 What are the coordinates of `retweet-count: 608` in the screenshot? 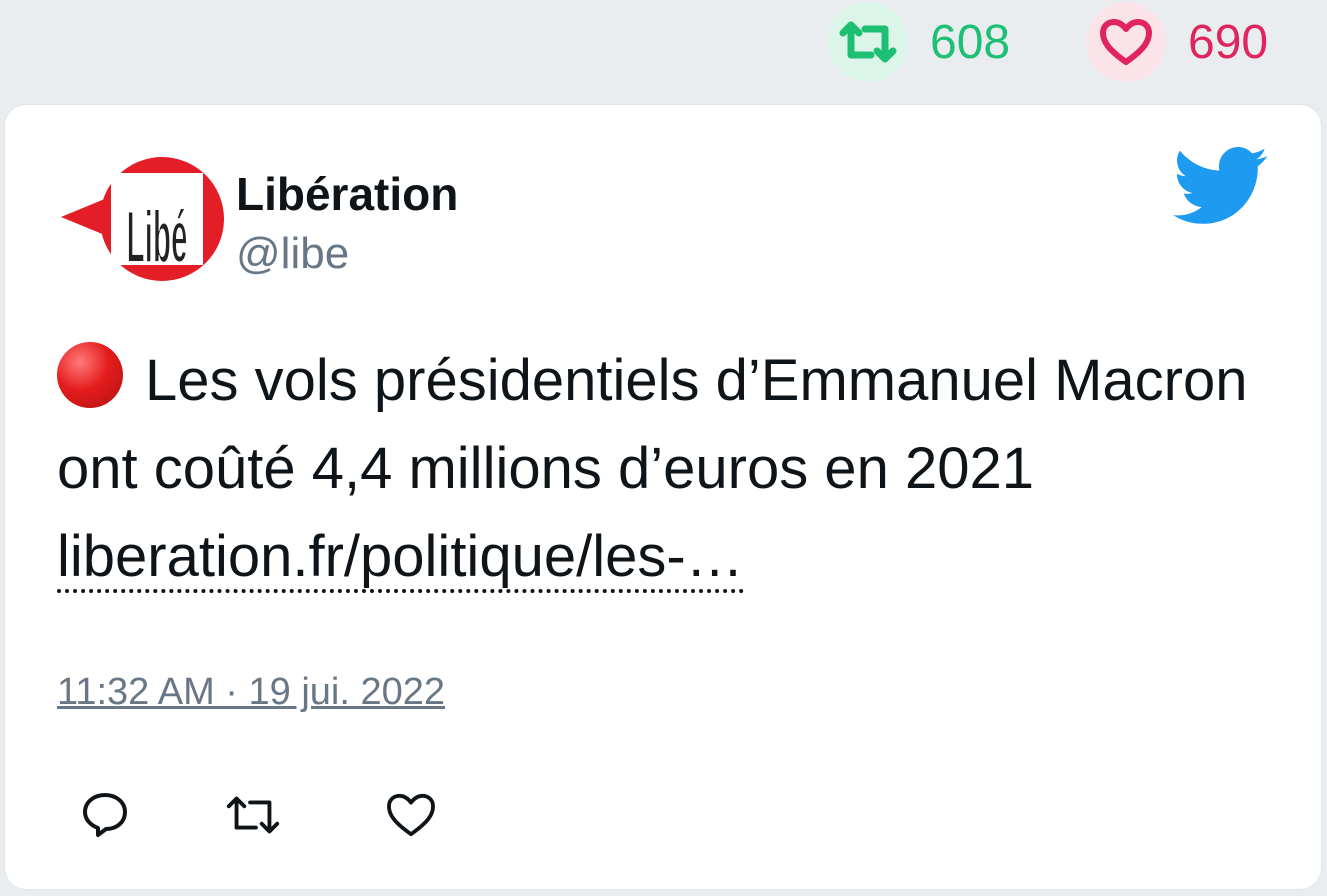 It's located at (970, 42).